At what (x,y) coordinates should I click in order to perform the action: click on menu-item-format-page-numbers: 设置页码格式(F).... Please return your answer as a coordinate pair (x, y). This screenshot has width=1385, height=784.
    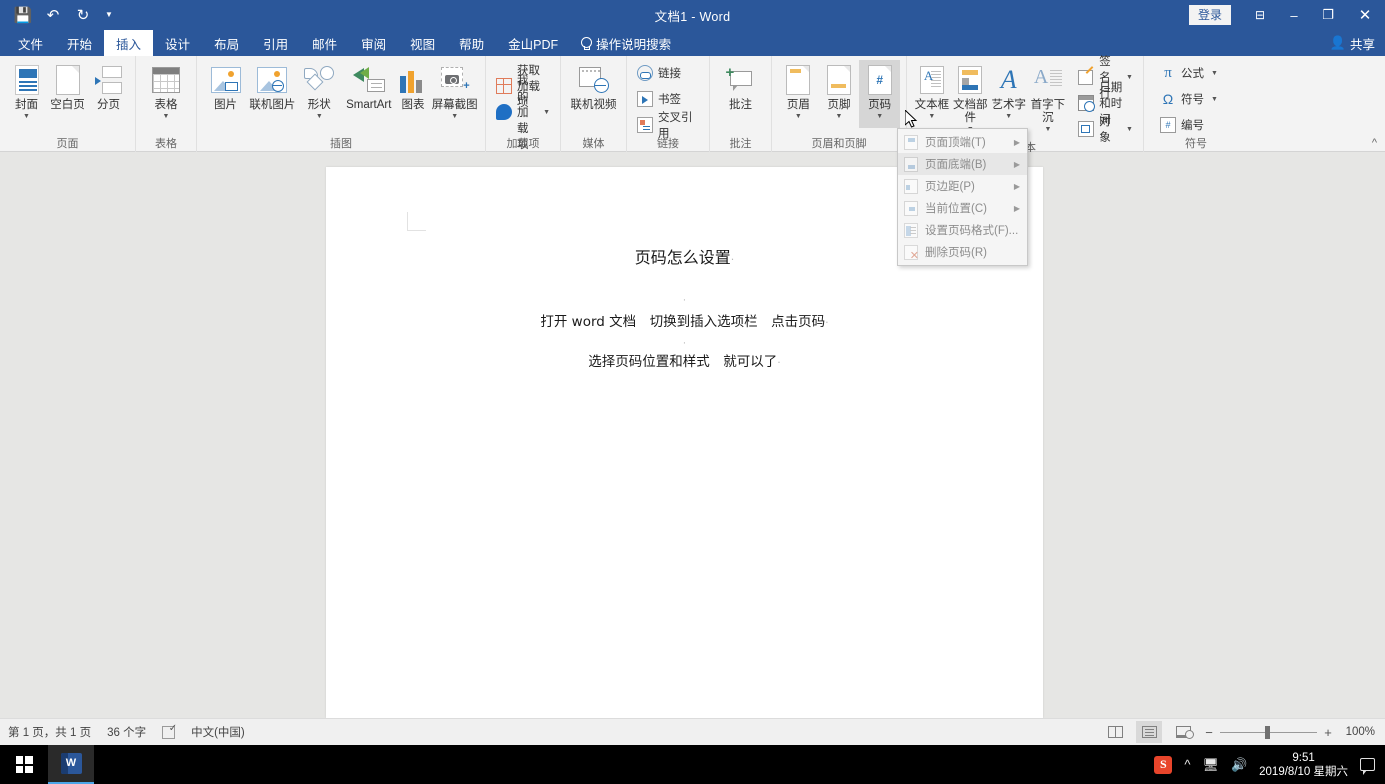
    Looking at the image, I should click on (962, 230).